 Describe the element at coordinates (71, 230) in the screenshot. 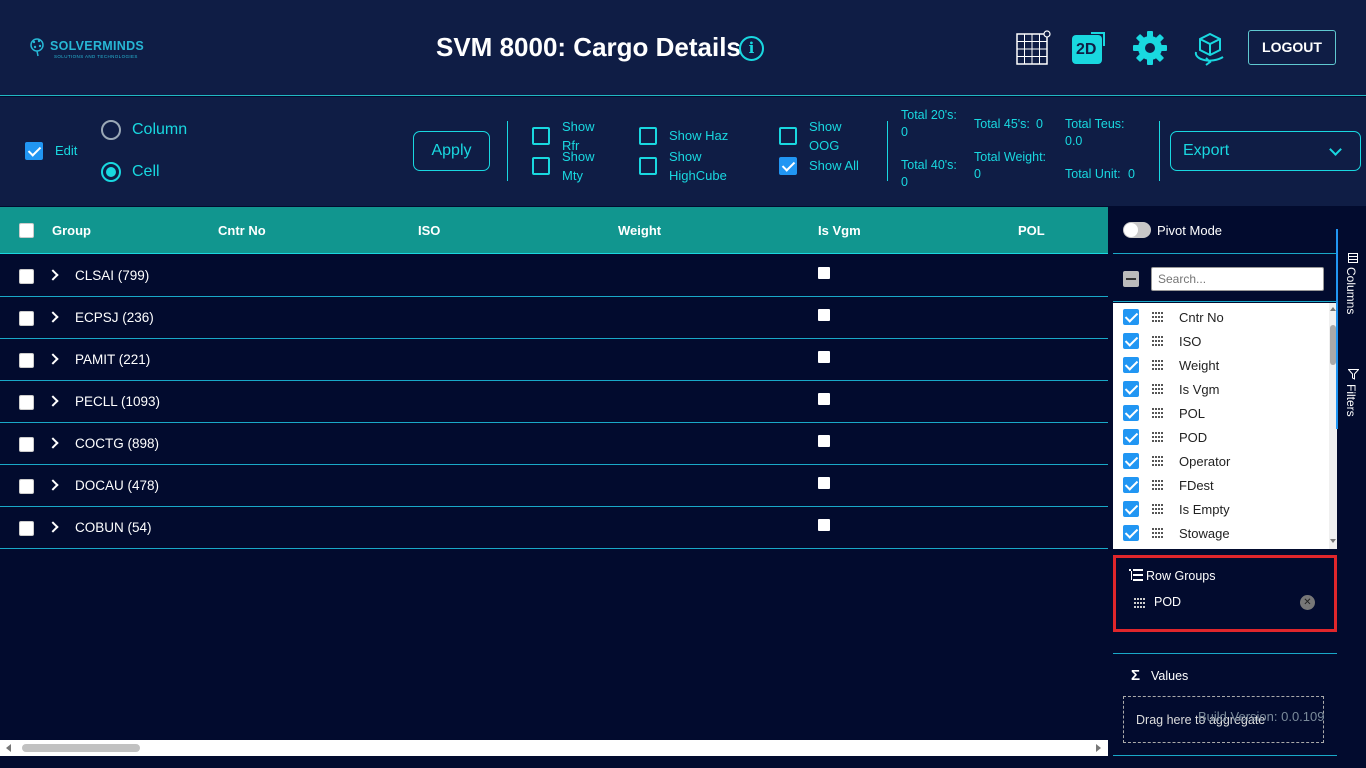

I see `column-header-group: Group` at that location.